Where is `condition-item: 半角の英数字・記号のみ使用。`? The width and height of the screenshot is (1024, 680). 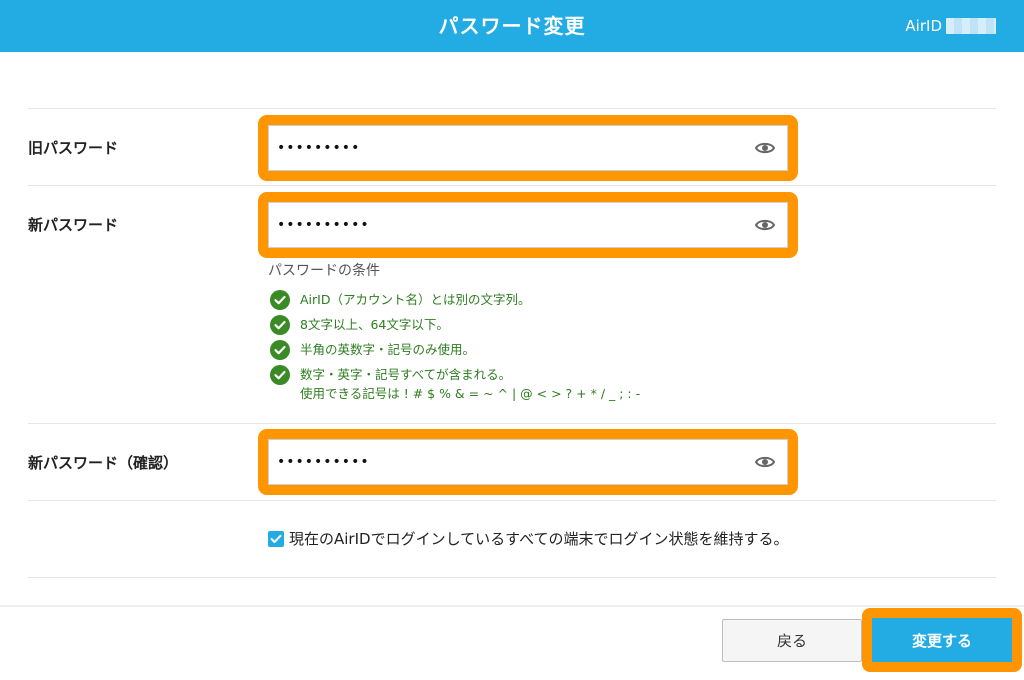
condition-item: 半角の英数字・記号のみ使用。 is located at coordinates (455, 352).